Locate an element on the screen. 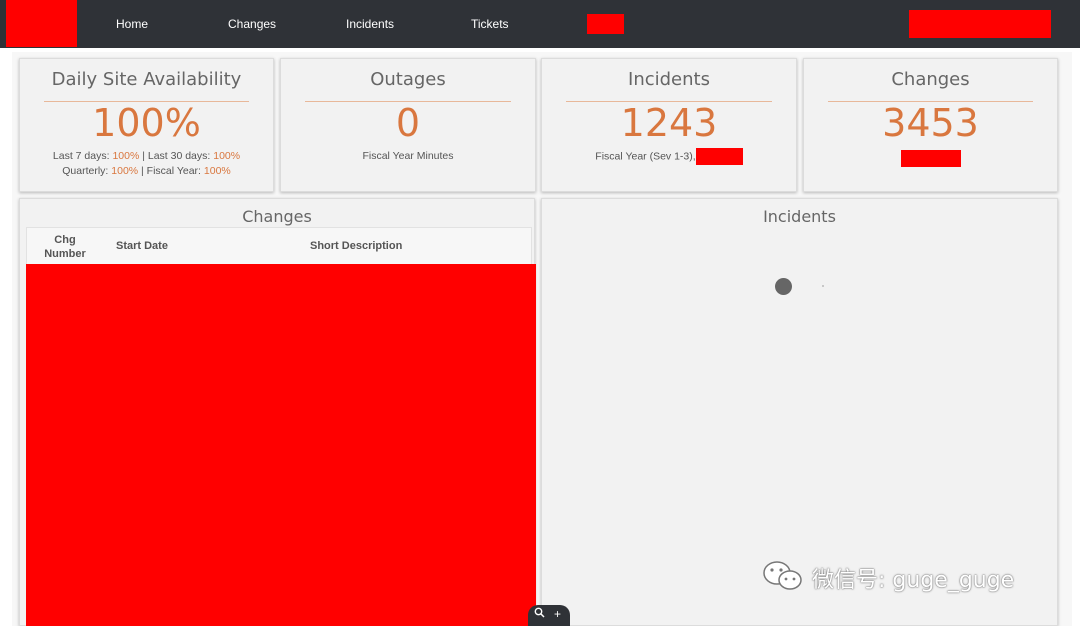  label-last-7-days: Last 7 days: is located at coordinates (82, 156).